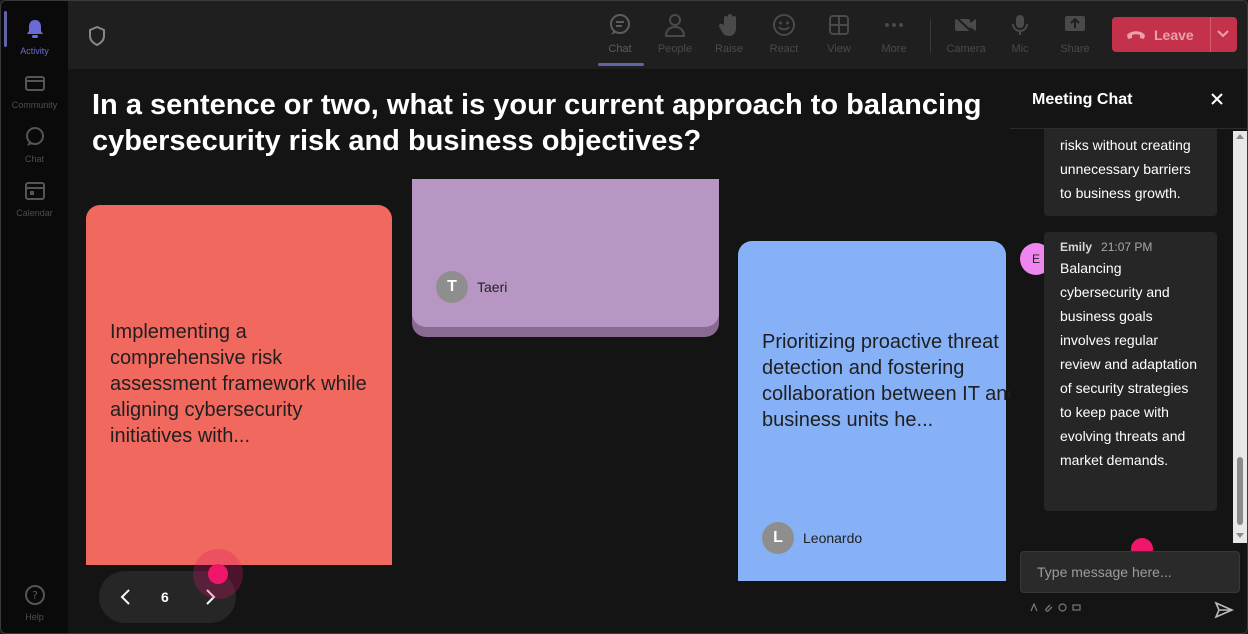 The image size is (1248, 634). Describe the element at coordinates (34, 29) in the screenshot. I see `bell-icon` at that location.